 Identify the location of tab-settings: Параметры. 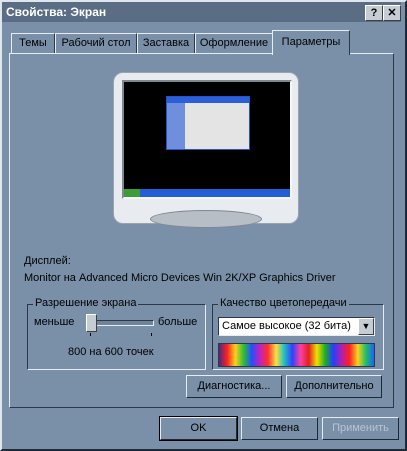
(311, 42).